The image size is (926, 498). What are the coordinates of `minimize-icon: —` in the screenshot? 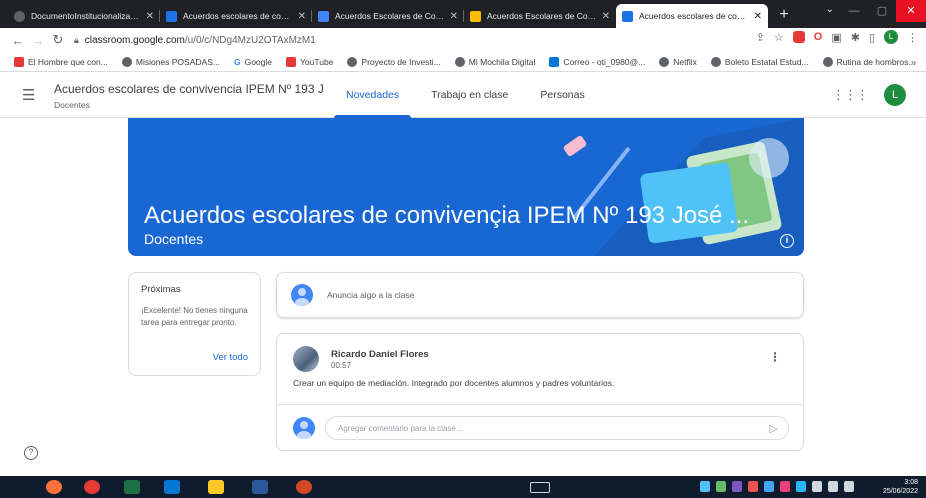 It's located at (854, 11).